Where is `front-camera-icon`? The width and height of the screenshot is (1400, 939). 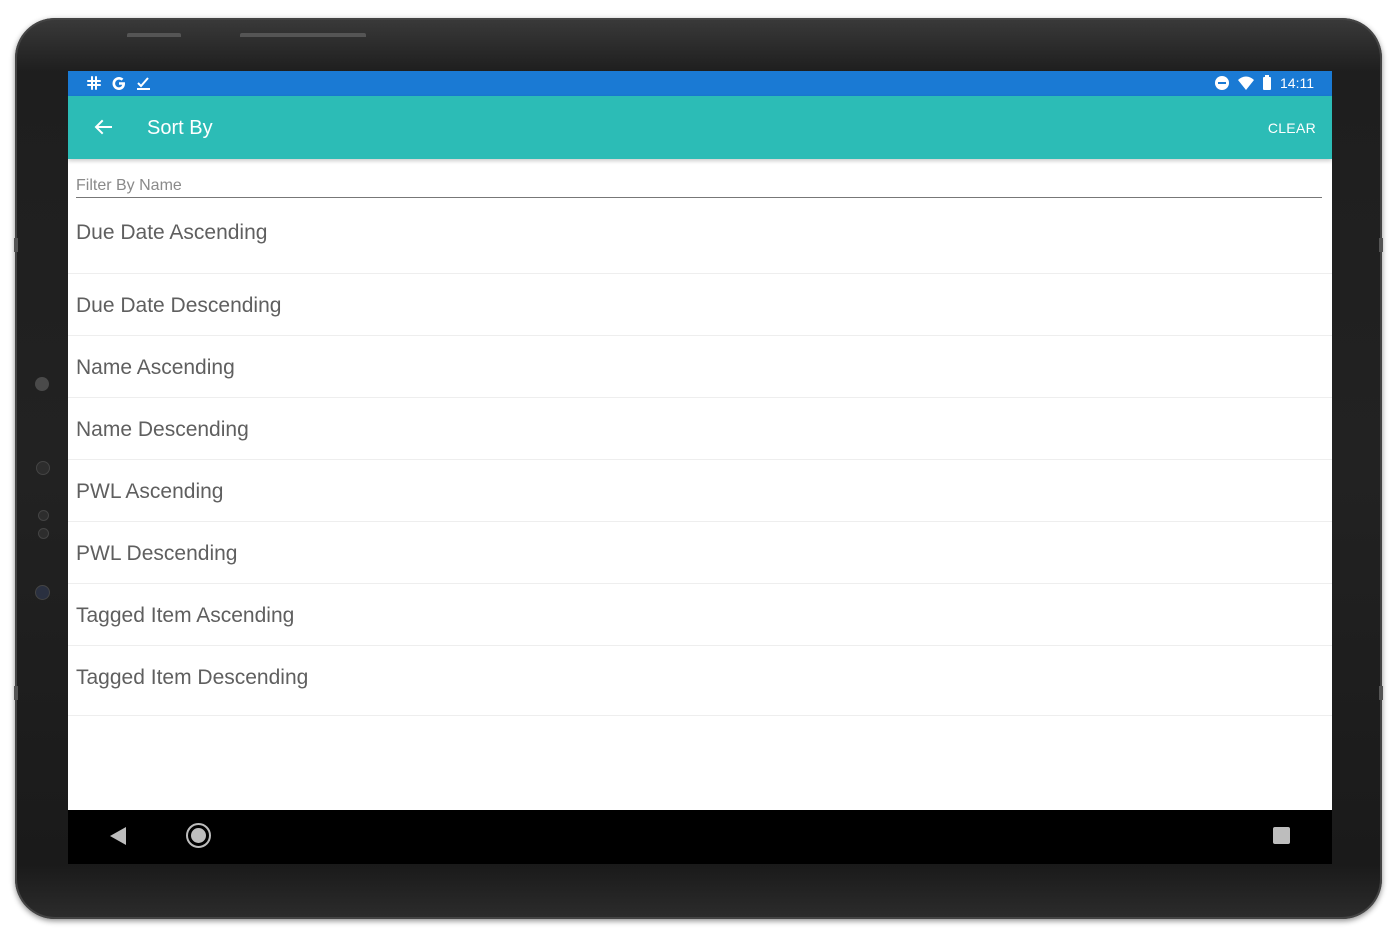
front-camera-icon is located at coordinates (42, 384).